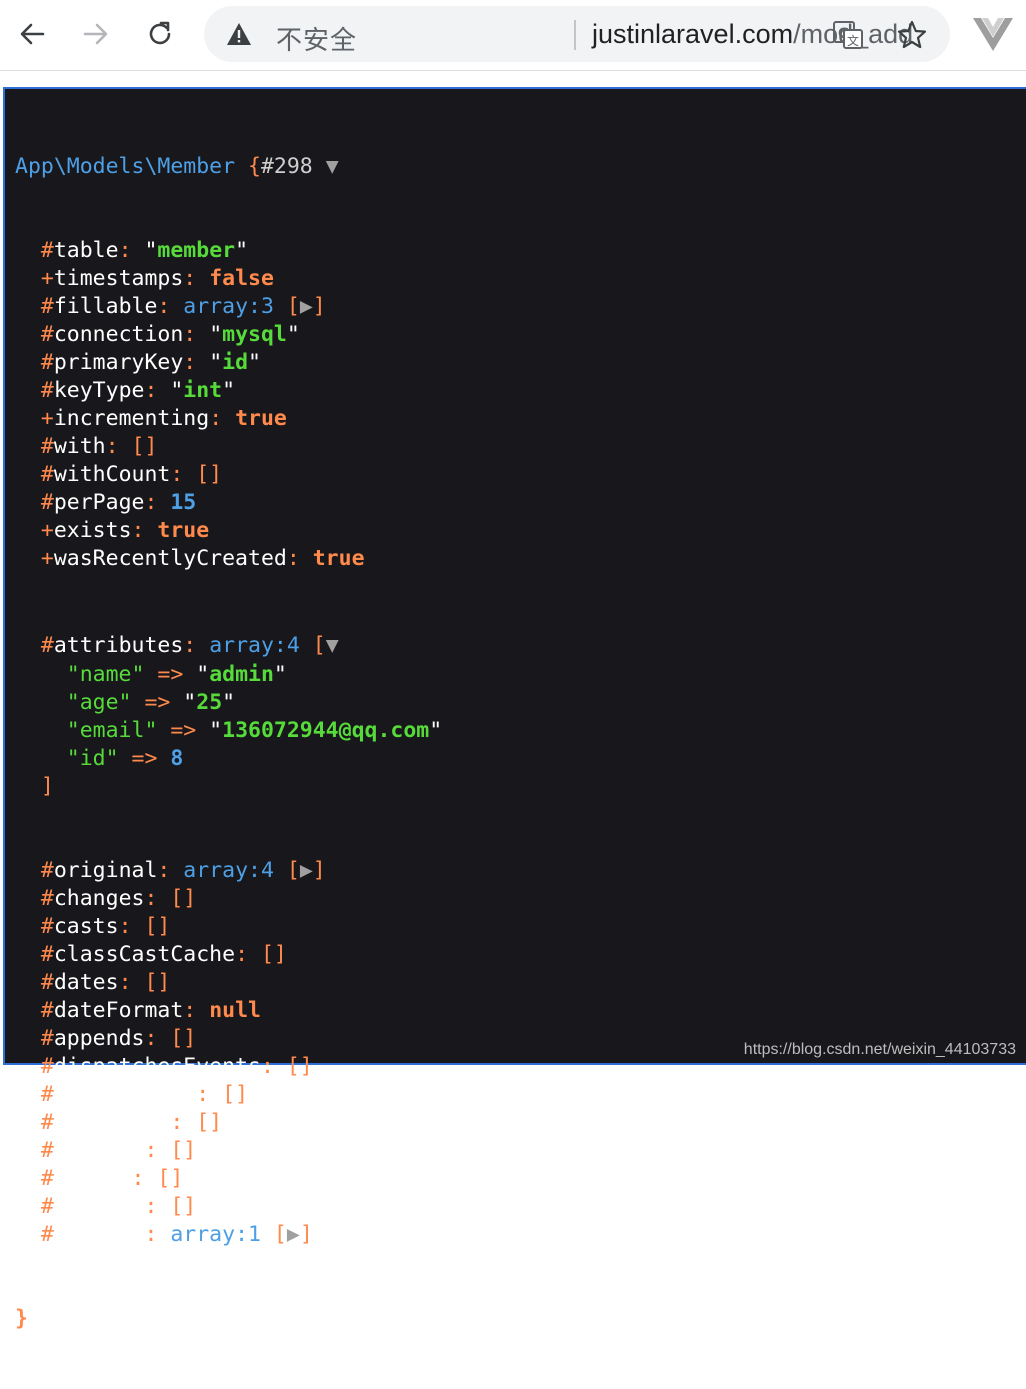 The width and height of the screenshot is (1026, 1389). Describe the element at coordinates (235, 362) in the screenshot. I see `string-value: id` at that location.